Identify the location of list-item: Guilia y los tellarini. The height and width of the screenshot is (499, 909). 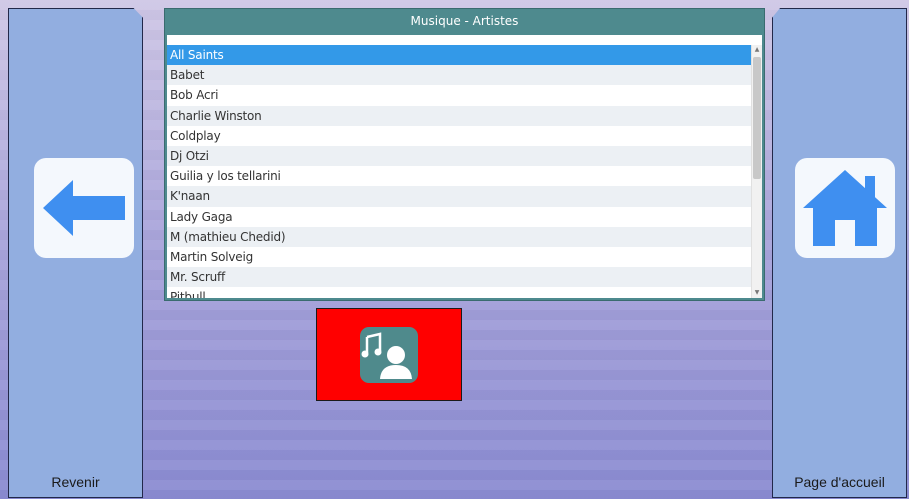
(459, 176).